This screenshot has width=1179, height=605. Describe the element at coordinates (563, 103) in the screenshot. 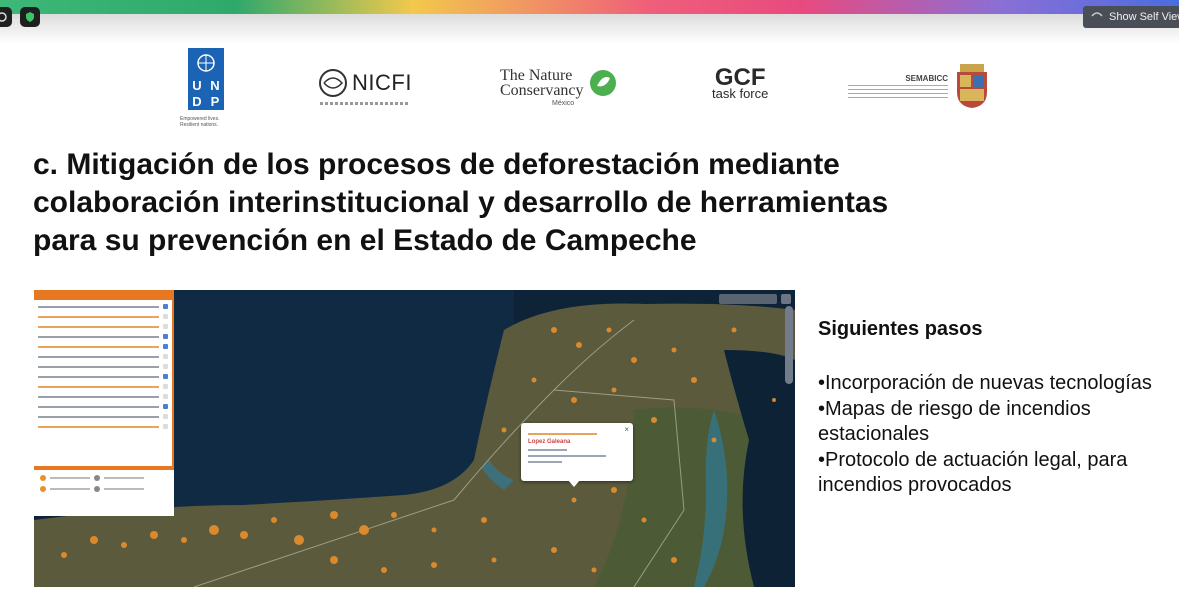

I see `tnc-country: México` at that location.